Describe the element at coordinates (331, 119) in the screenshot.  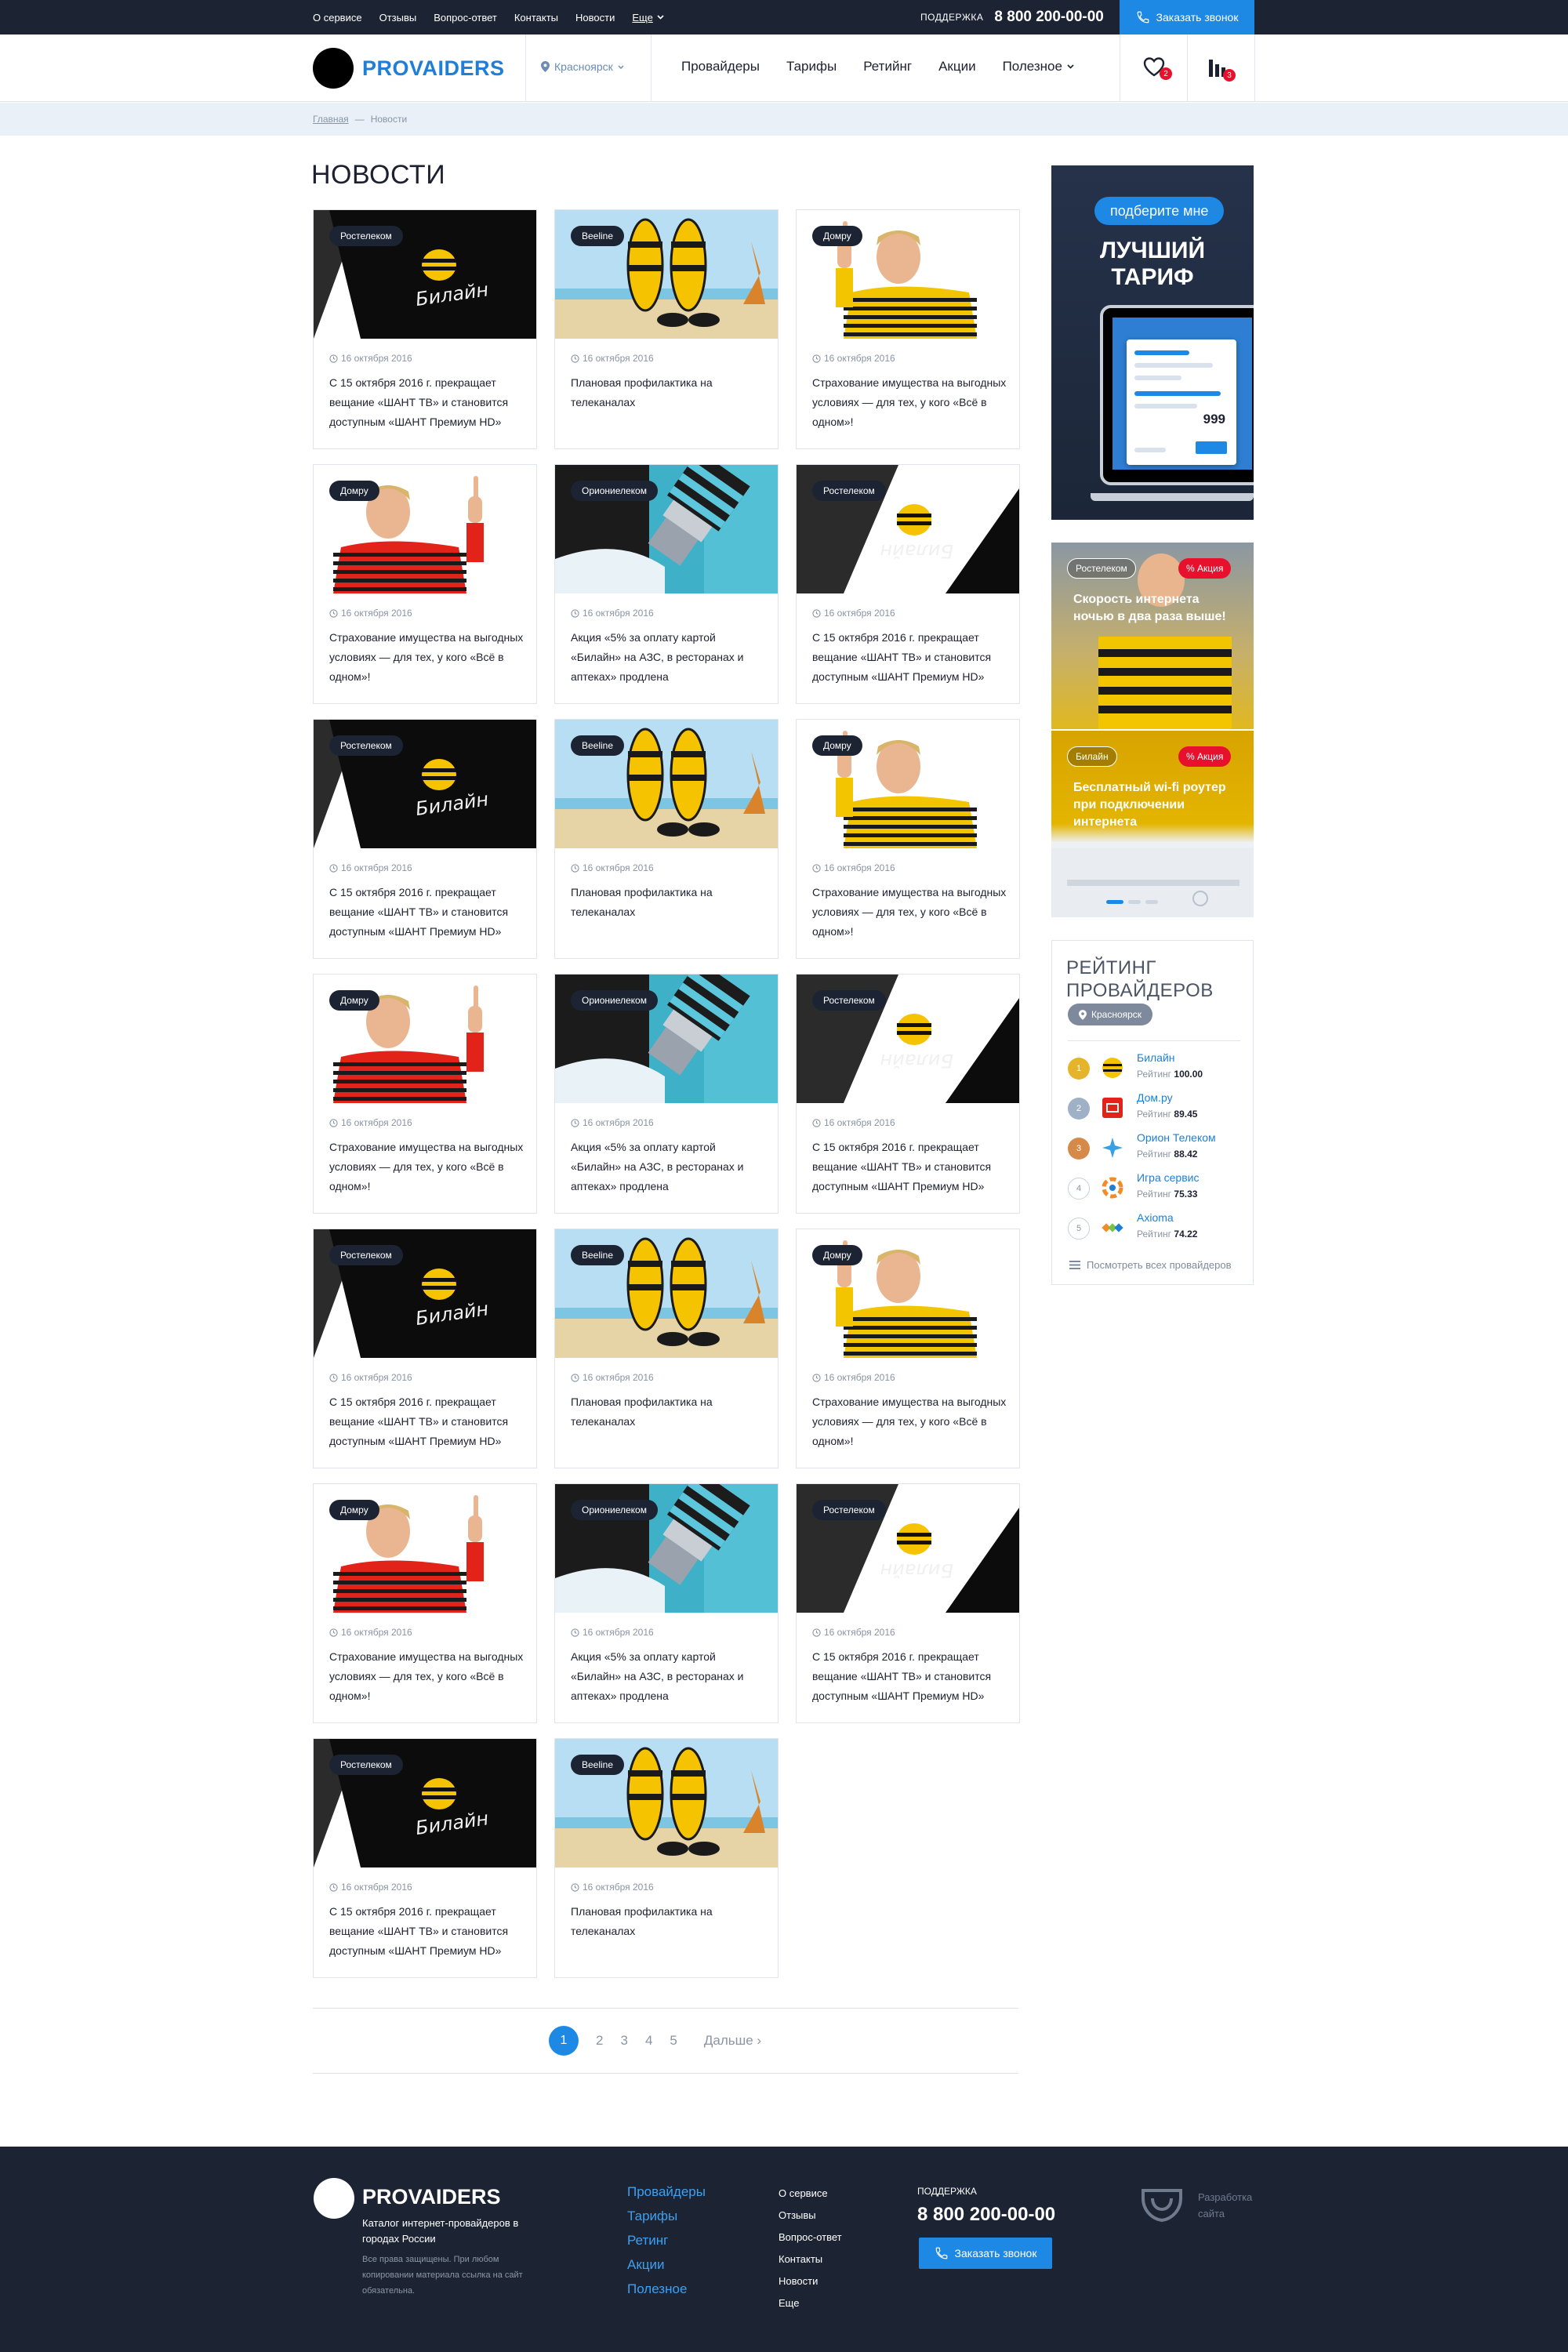
I see `breadcrumb-home: Главная` at that location.